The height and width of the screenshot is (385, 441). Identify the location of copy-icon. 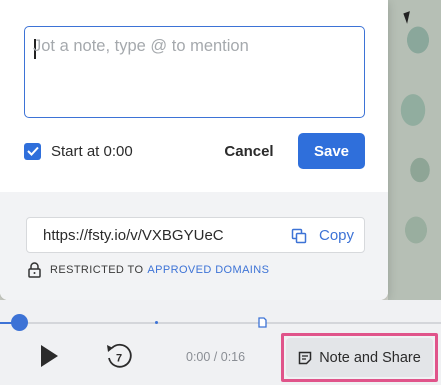
(299, 236).